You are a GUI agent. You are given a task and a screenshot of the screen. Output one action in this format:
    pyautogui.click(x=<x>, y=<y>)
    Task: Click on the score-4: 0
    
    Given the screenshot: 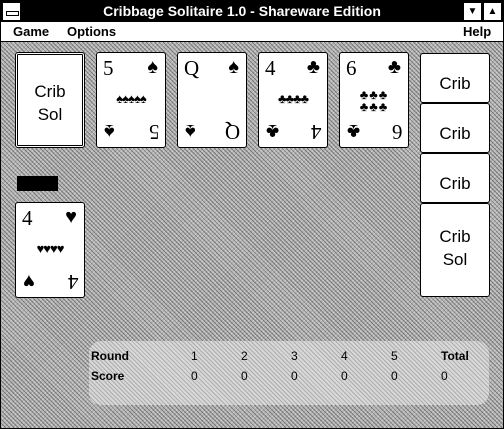 What is the action you would take?
    pyautogui.click(x=344, y=376)
    